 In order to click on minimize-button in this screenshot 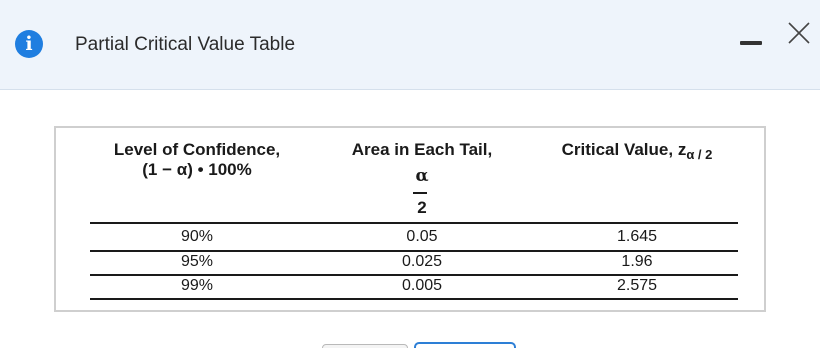, I will do `click(752, 40)`.